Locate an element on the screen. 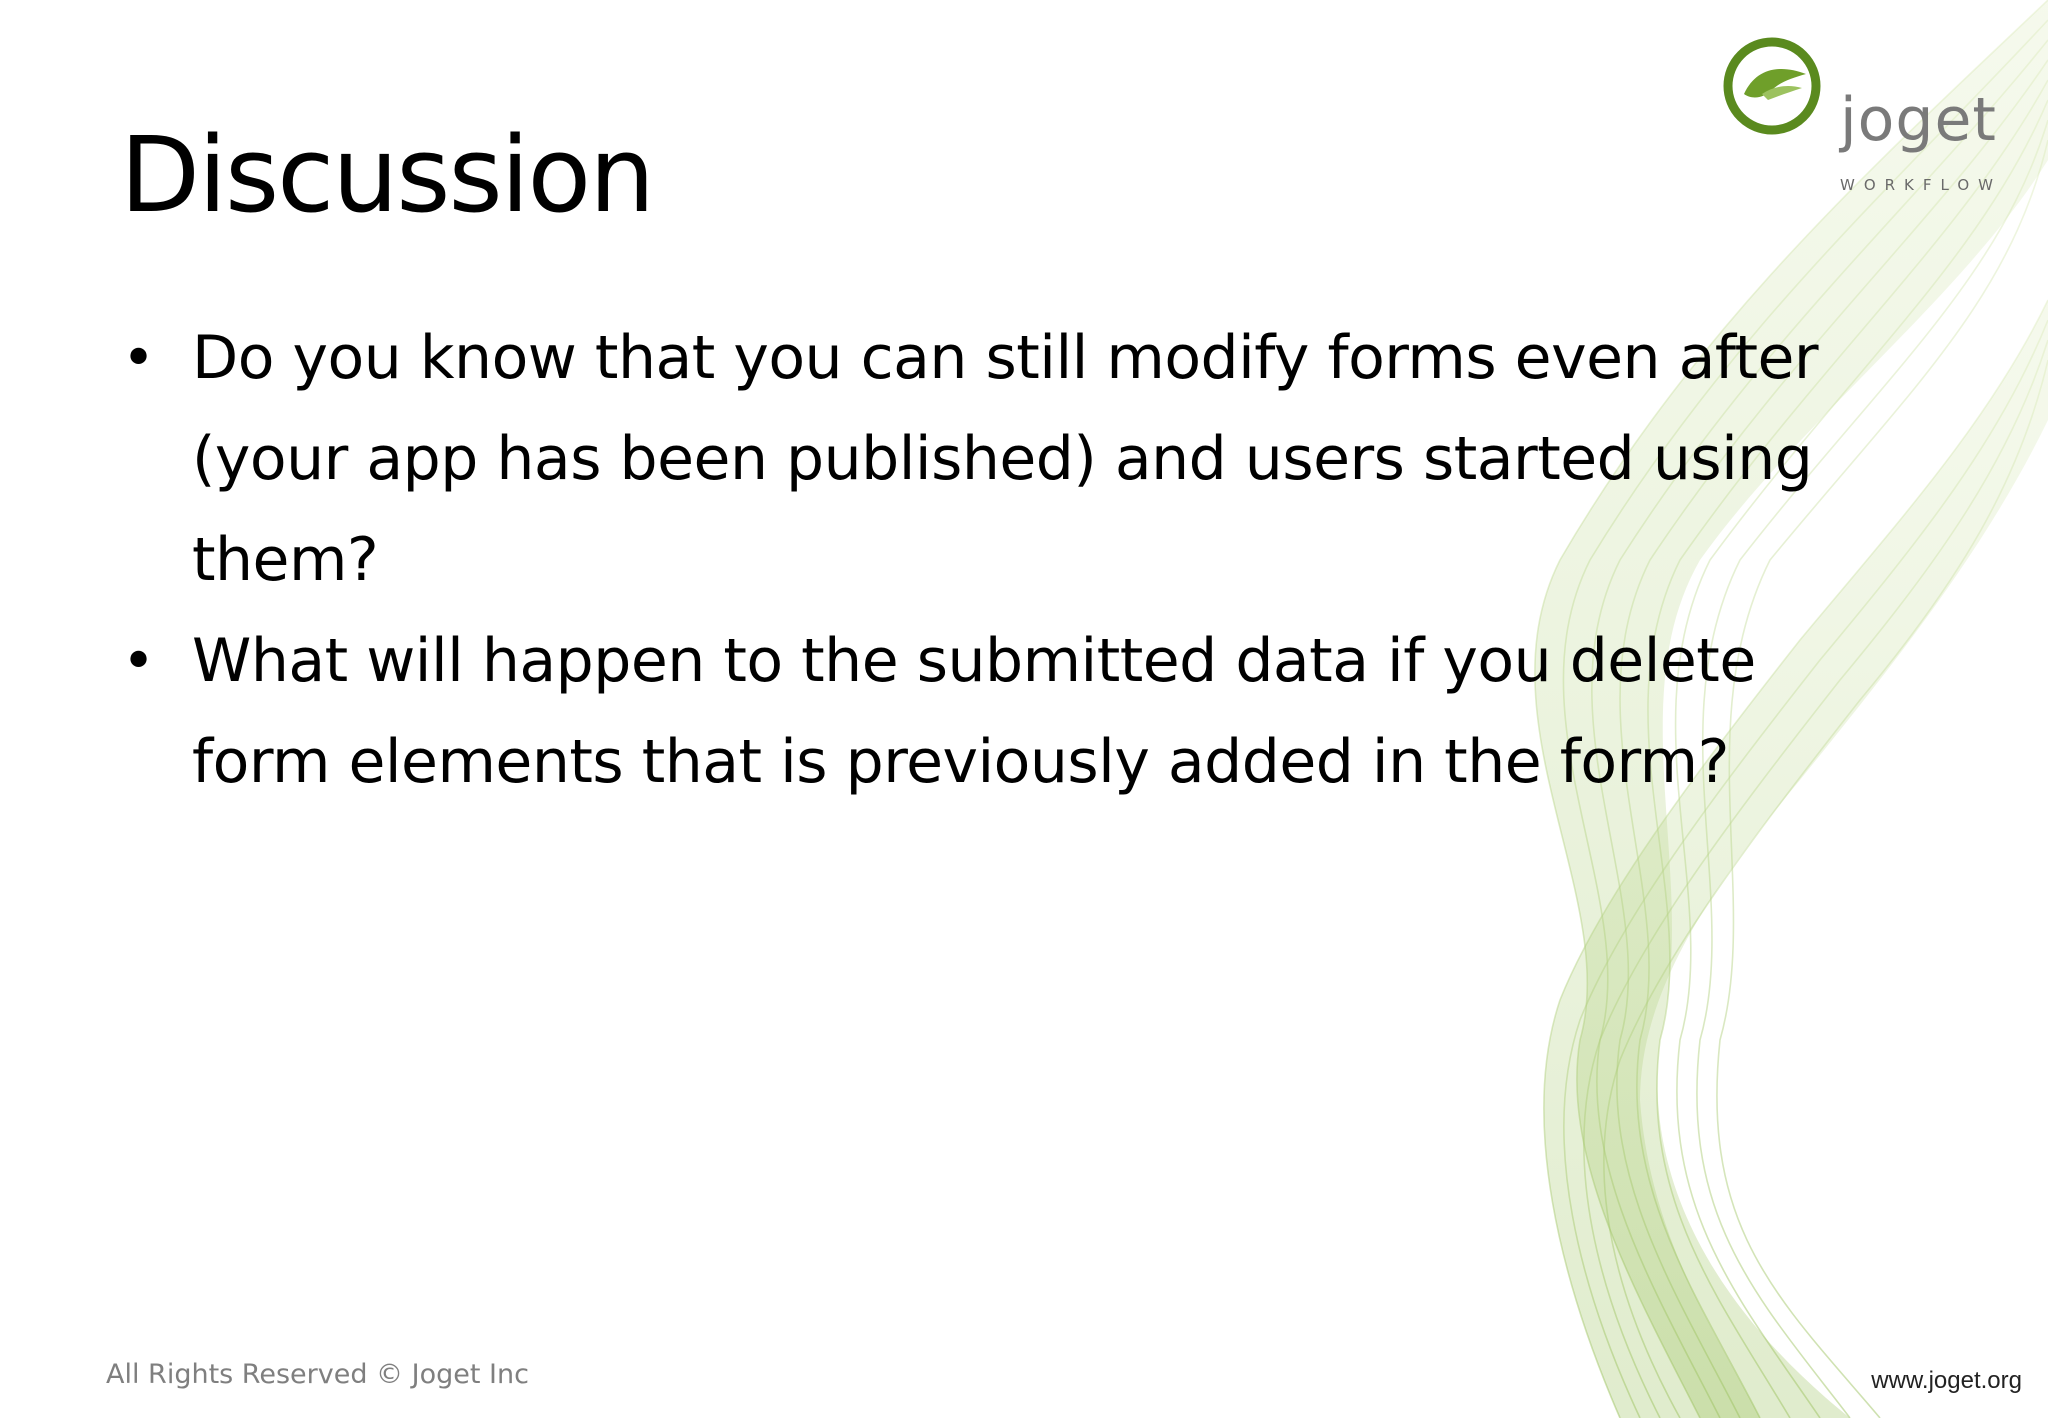 Image resolution: width=2048 pixels, height=1418 pixels. joget-logo: joget WORKFLOW is located at coordinates (1872, 119).